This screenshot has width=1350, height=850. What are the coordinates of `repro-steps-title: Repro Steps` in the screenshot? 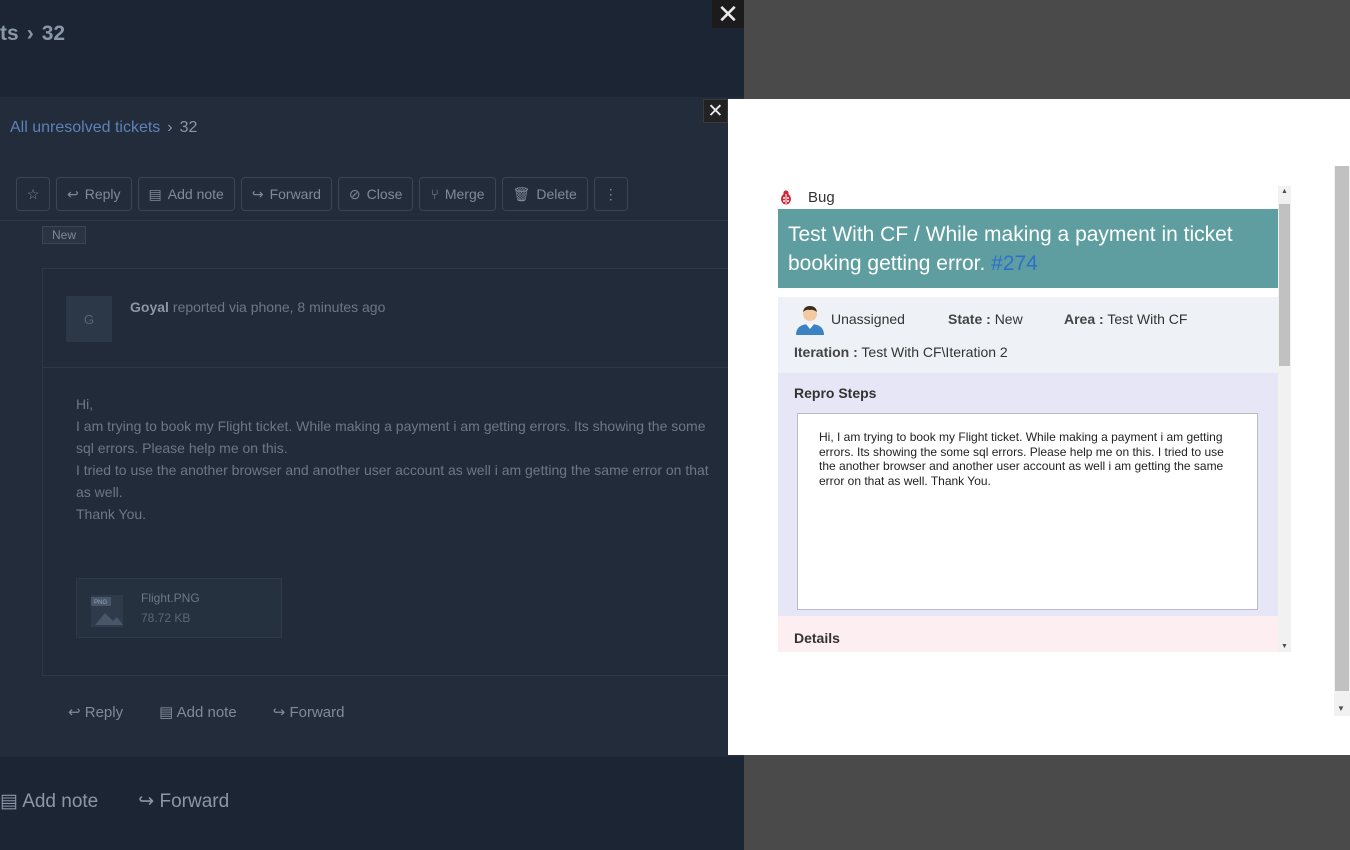 It's located at (835, 393).